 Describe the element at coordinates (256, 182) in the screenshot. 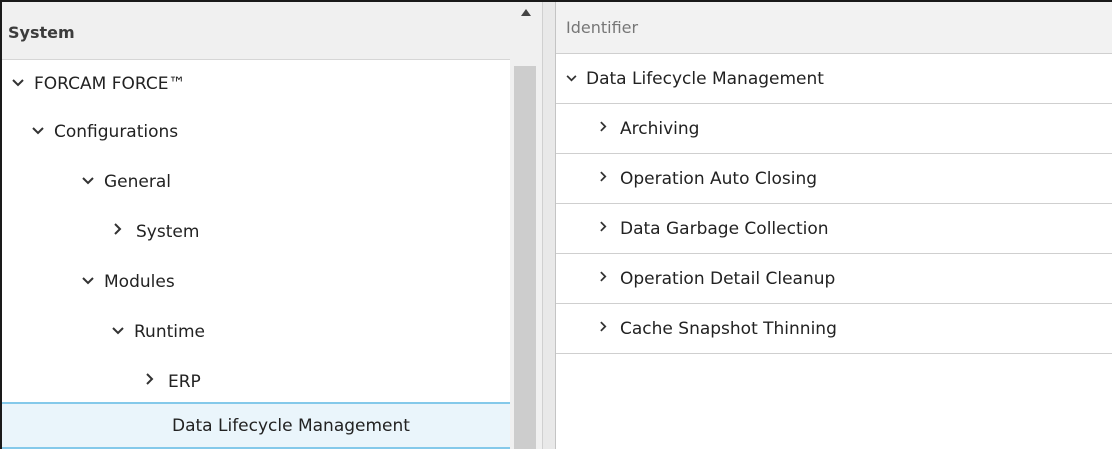

I see `tree-item-general: General` at that location.